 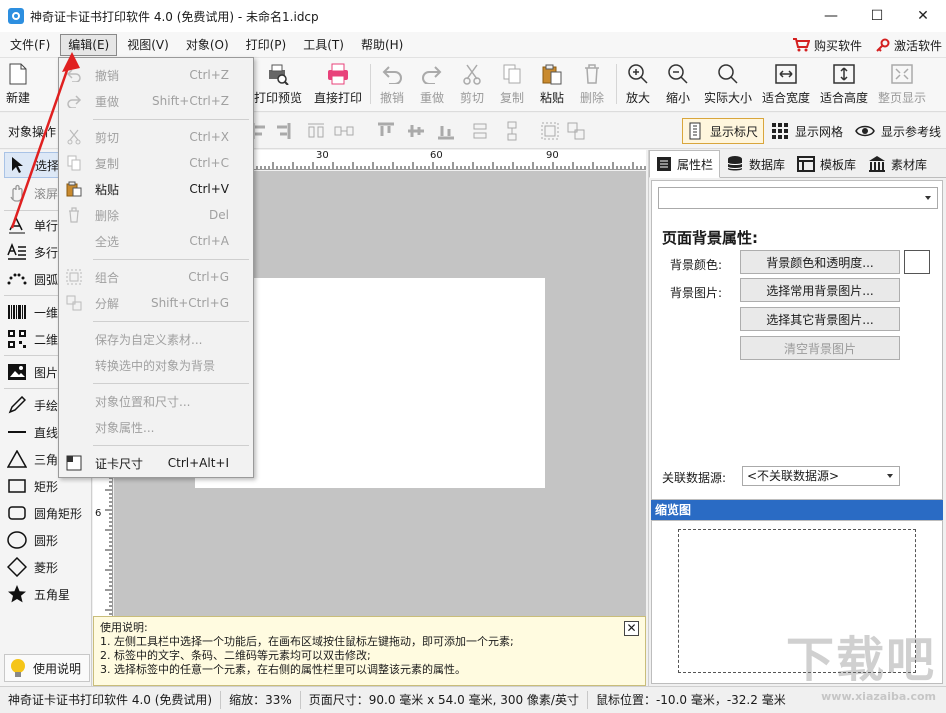 I want to click on copy-icon, so click(x=512, y=74).